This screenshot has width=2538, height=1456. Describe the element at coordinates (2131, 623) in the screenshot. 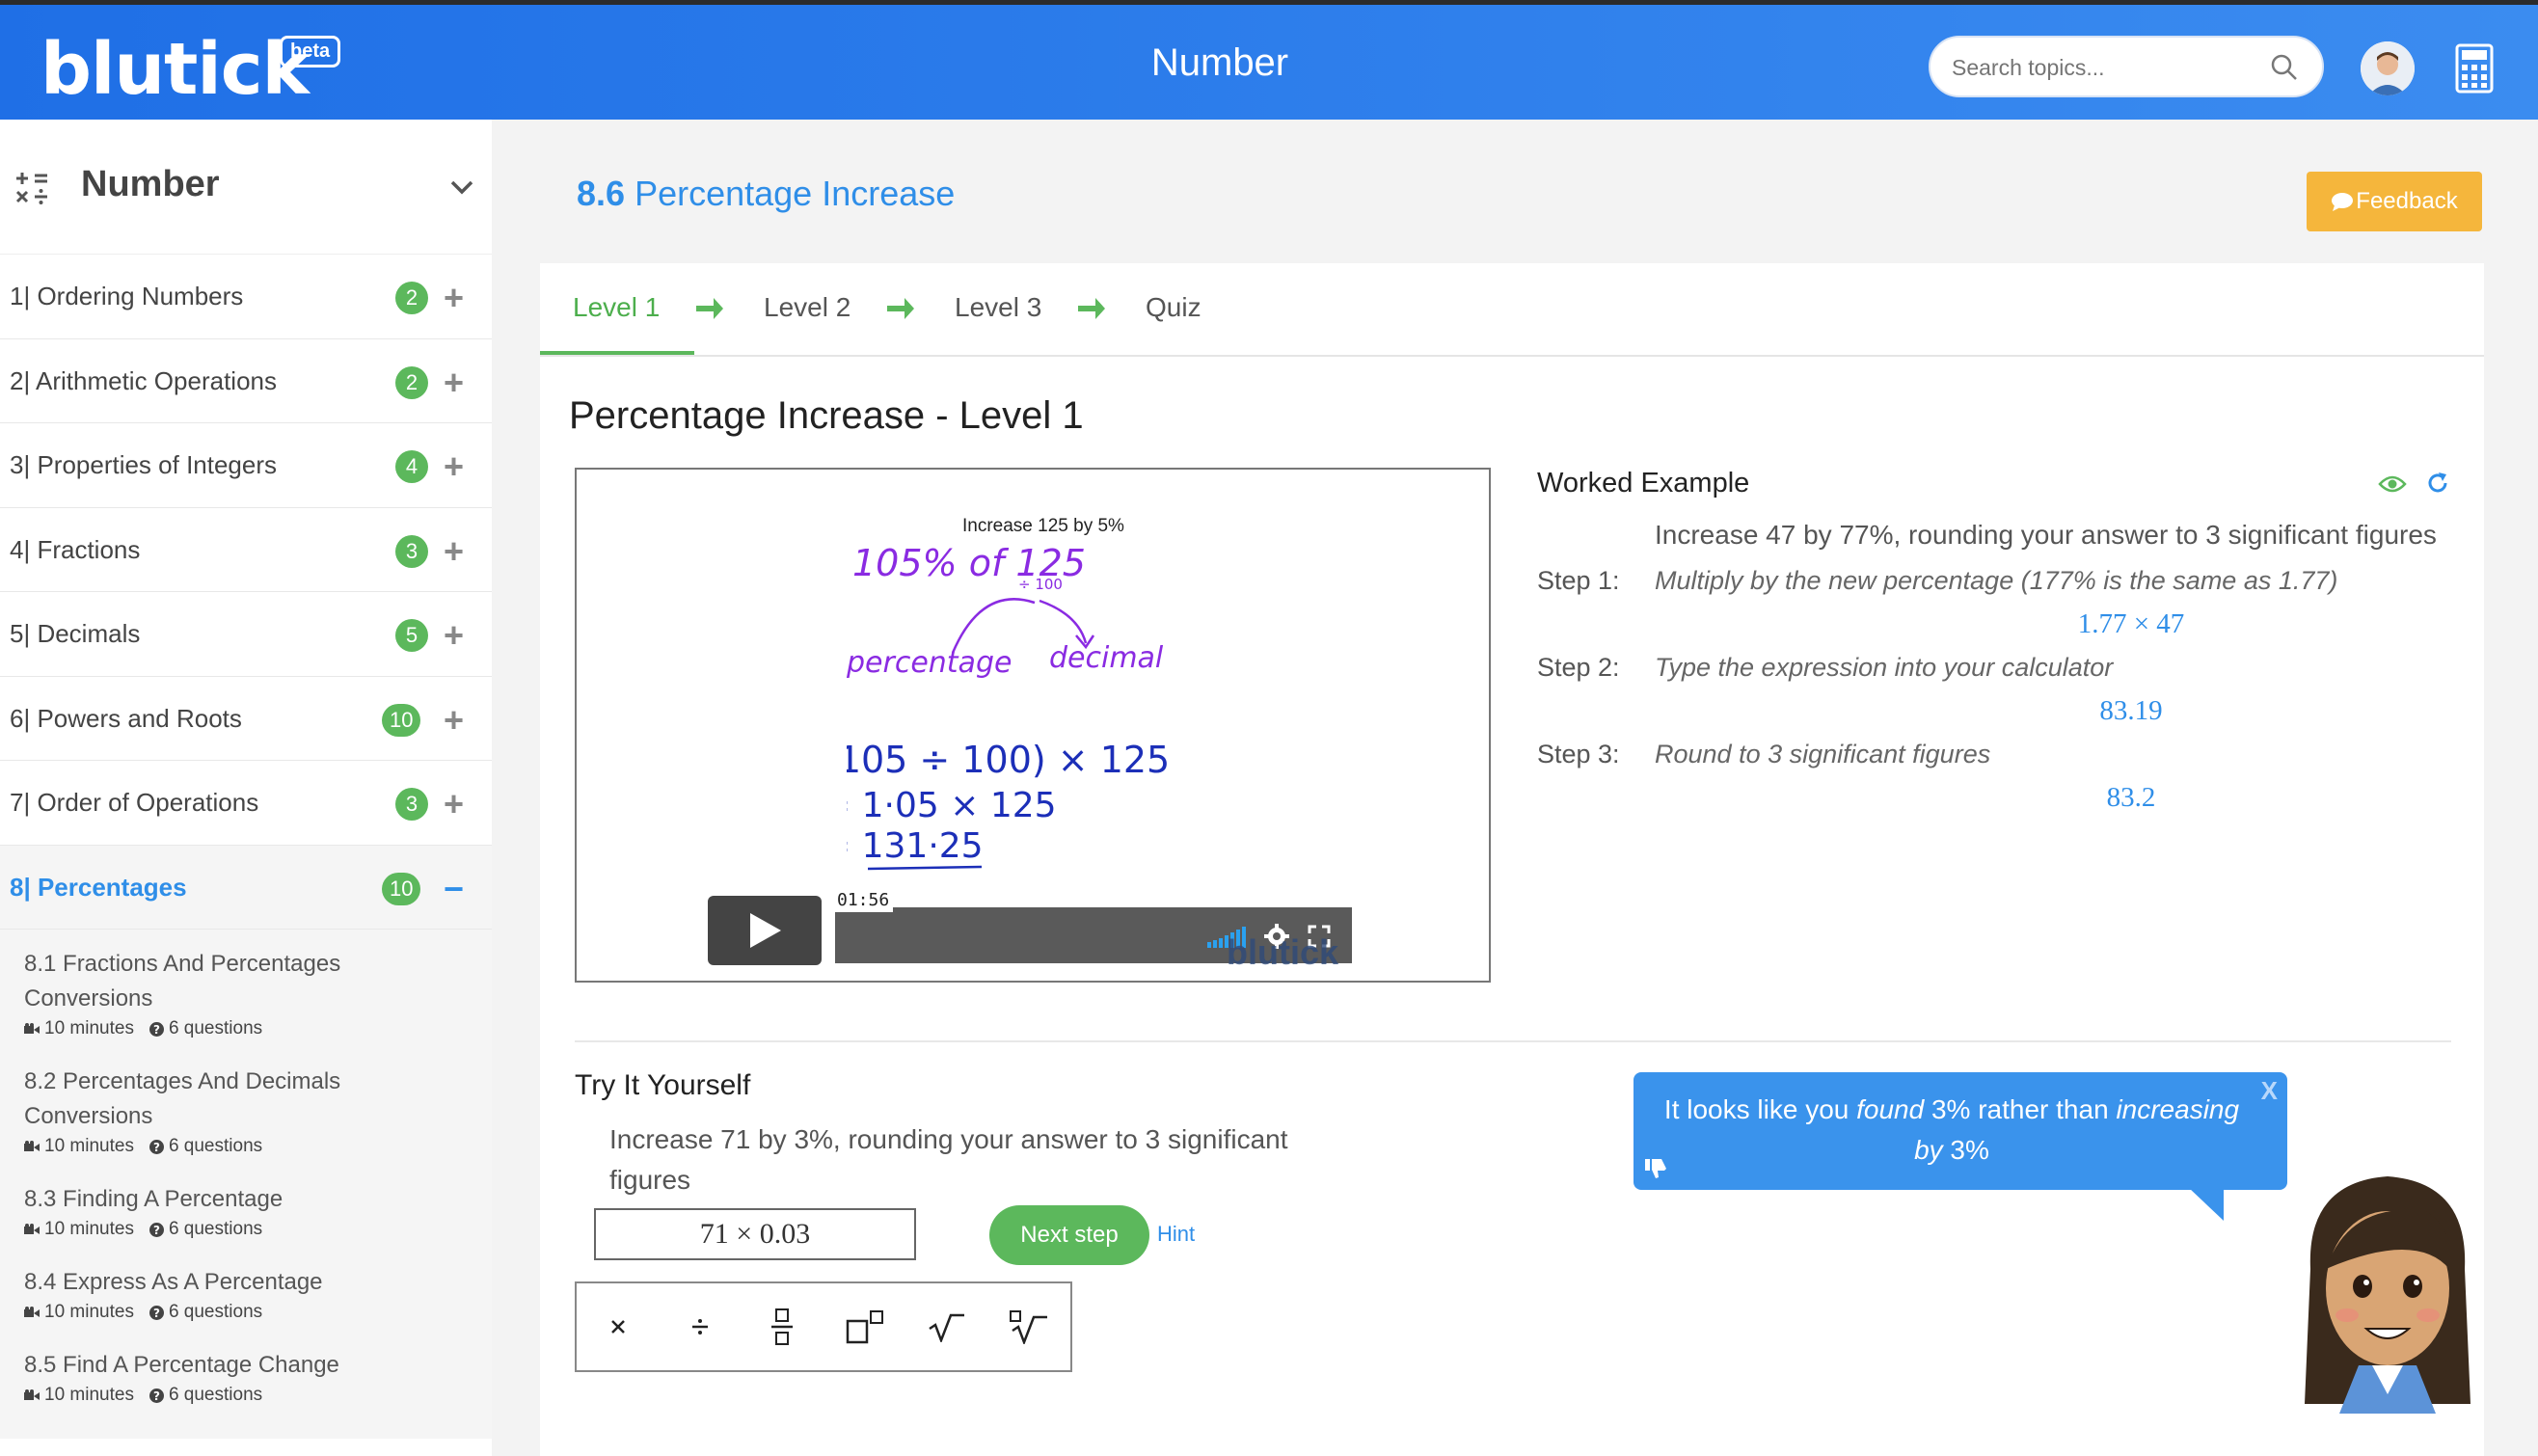

I see `step-1-value: 1.77 × 47` at that location.